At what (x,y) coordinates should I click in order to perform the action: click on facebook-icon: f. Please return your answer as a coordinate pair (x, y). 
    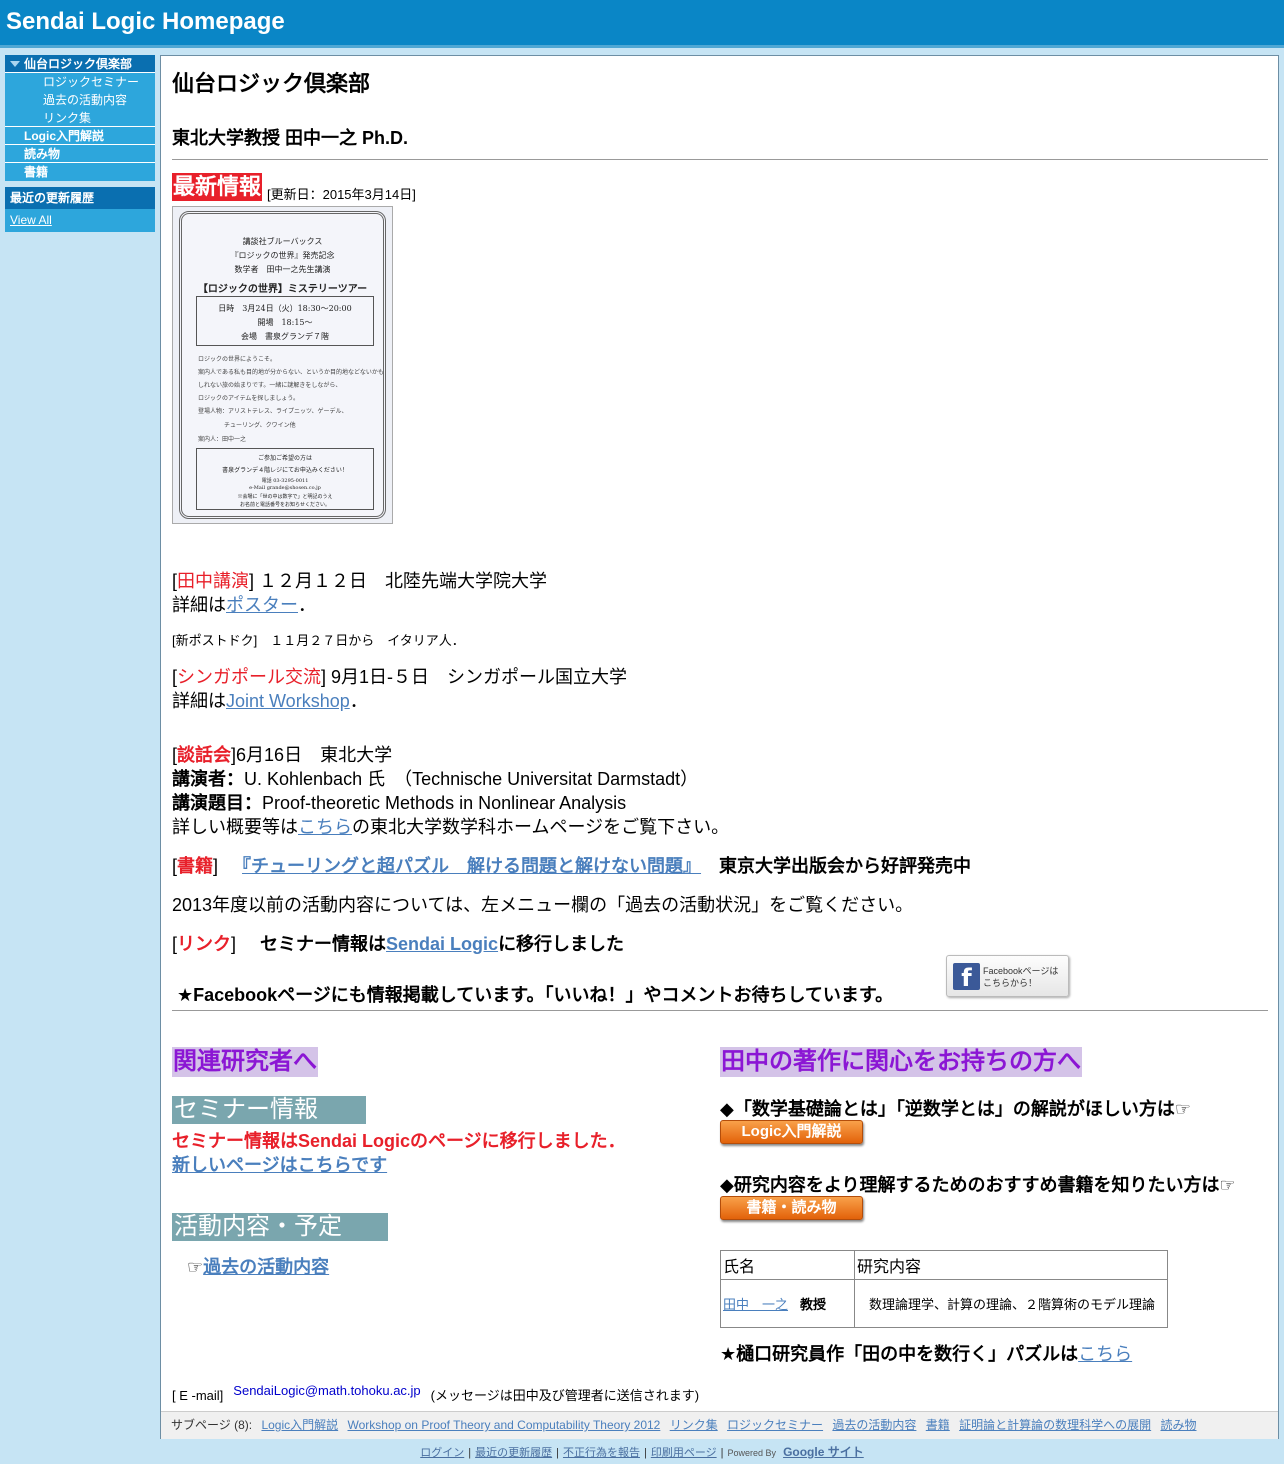
    Looking at the image, I should click on (966, 977).